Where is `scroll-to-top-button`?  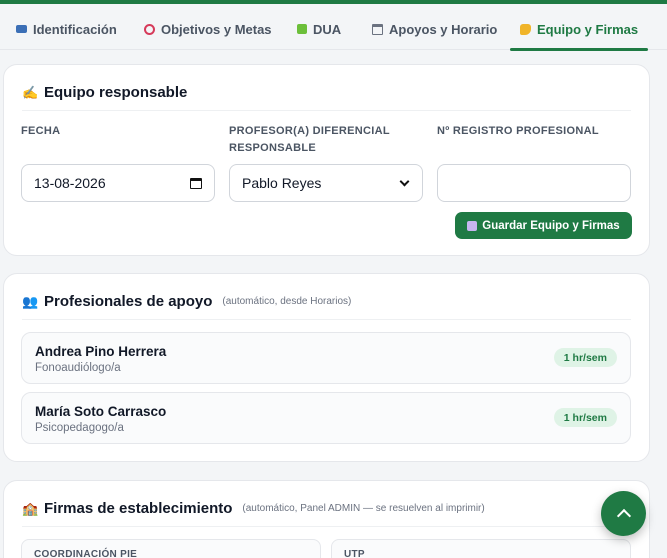
scroll-to-top-button is located at coordinates (623, 513).